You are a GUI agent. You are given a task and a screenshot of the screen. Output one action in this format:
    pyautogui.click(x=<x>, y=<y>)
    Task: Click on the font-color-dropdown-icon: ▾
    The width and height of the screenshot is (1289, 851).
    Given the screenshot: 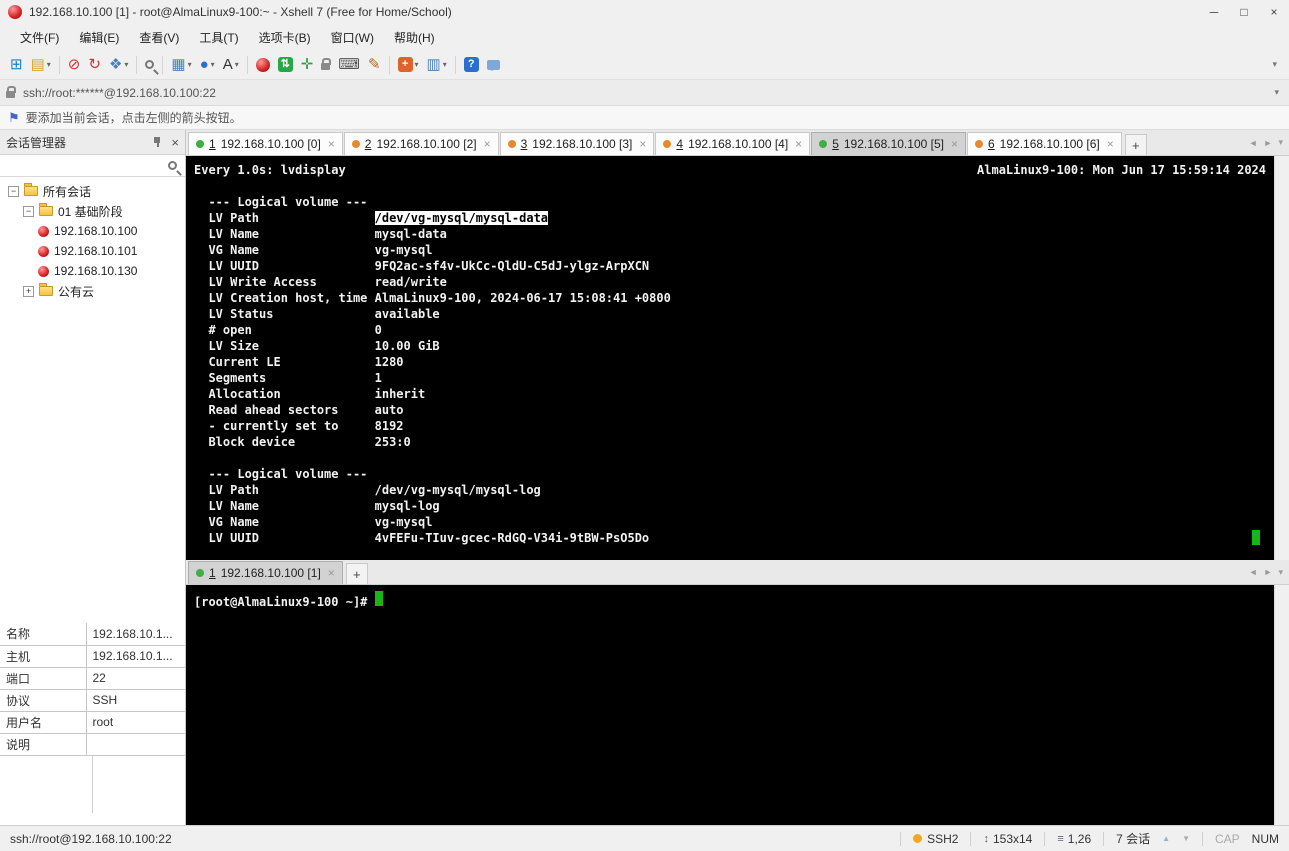 What is the action you would take?
    pyautogui.click(x=237, y=64)
    